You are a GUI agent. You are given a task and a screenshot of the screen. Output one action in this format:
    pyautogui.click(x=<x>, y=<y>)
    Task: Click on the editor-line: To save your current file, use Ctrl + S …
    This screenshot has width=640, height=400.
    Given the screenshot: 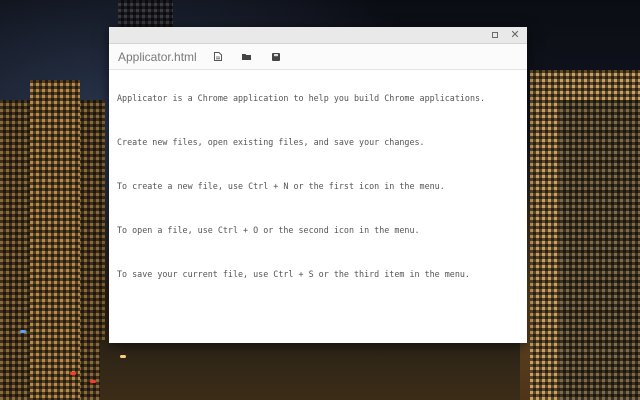 What is the action you would take?
    pyautogui.click(x=293, y=274)
    